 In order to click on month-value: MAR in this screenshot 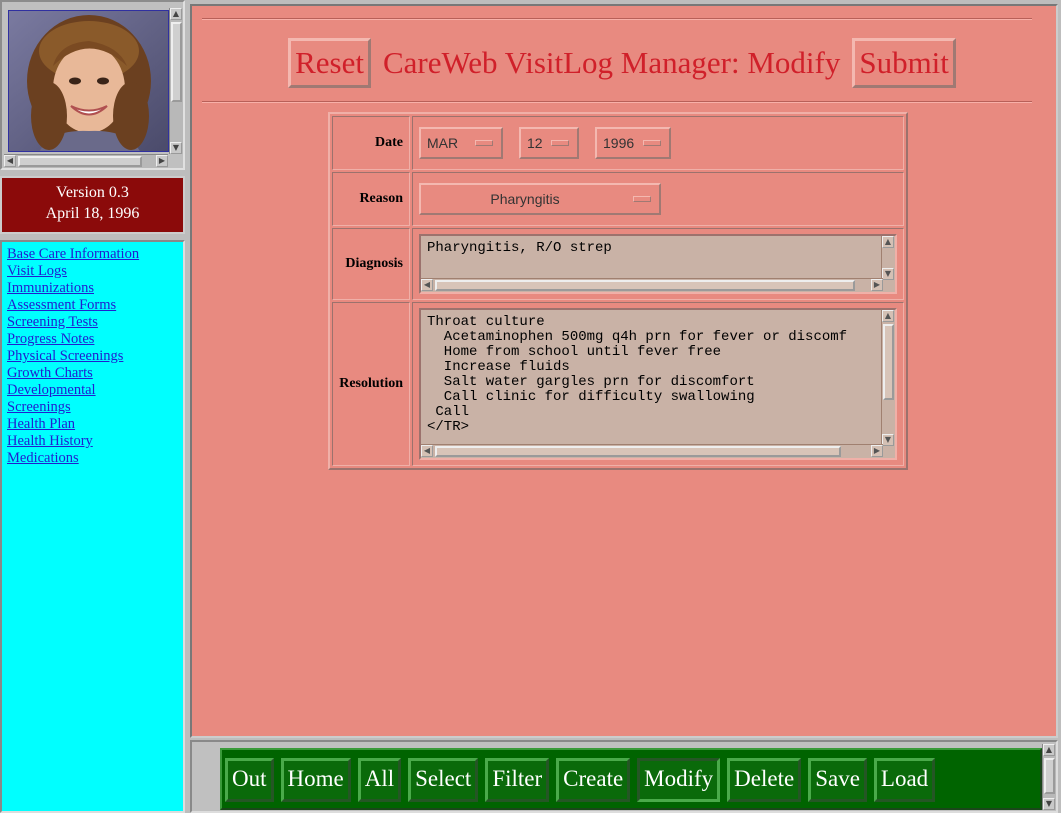, I will do `click(443, 143)`.